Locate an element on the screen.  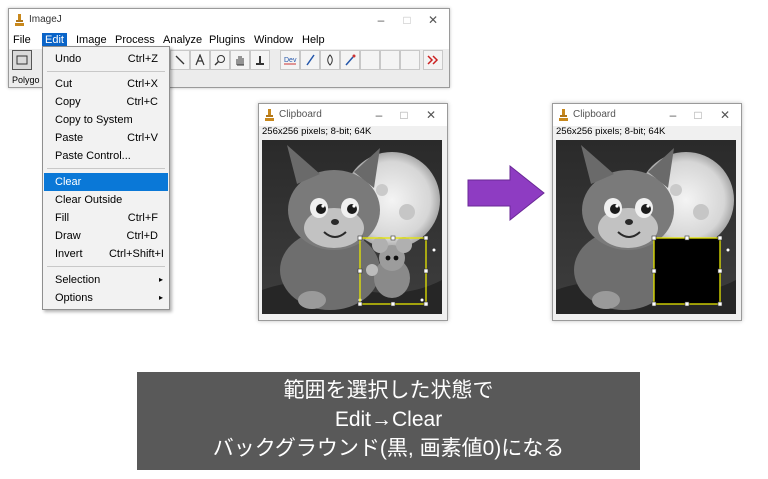
pencil-icon is located at coordinates (310, 60).